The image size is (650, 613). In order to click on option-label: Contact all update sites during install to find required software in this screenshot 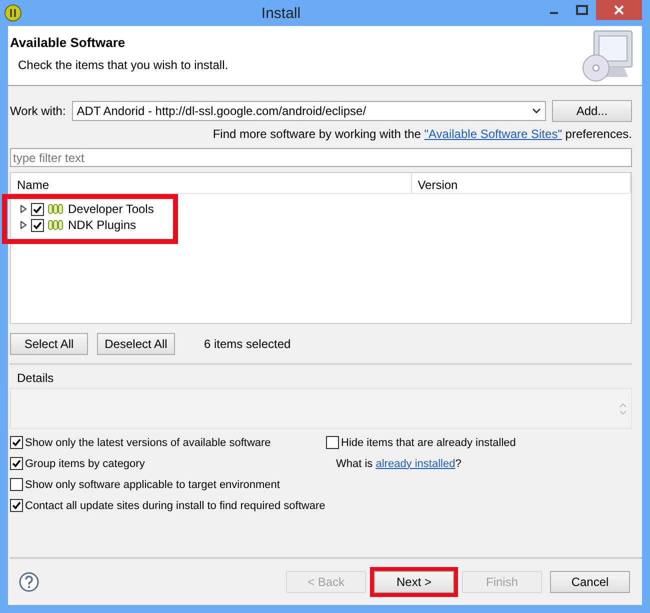, I will do `click(175, 506)`.